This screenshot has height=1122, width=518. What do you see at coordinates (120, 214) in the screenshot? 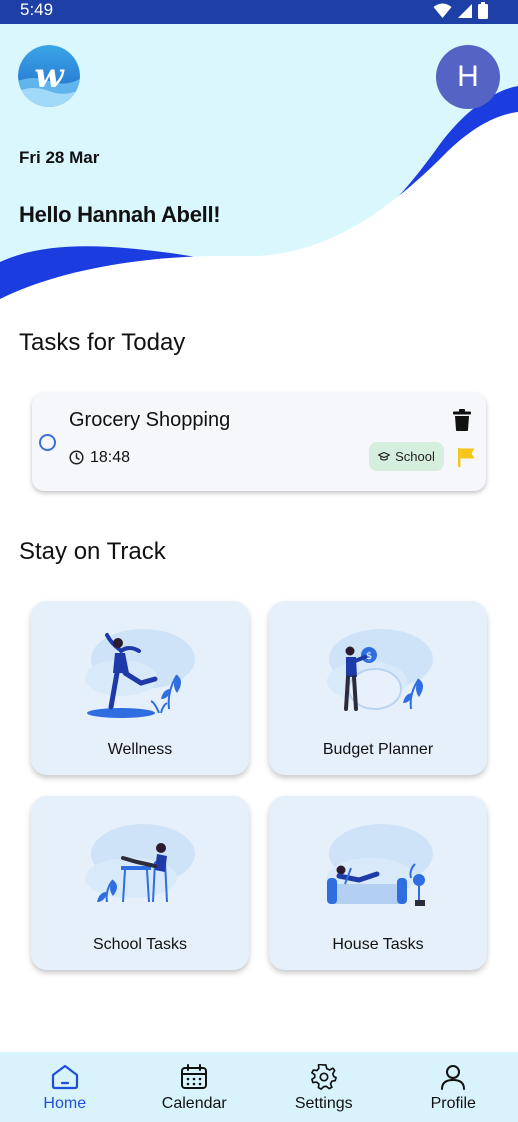
I see `greeting: Hello Hannah Abell!` at bounding box center [120, 214].